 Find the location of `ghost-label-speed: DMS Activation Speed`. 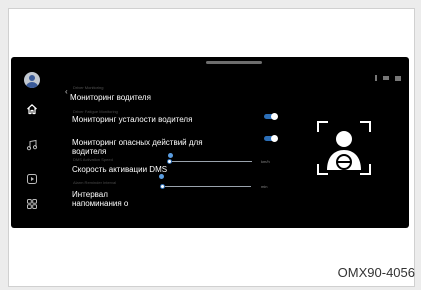

ghost-label-speed: DMS Activation Speed is located at coordinates (93, 159).